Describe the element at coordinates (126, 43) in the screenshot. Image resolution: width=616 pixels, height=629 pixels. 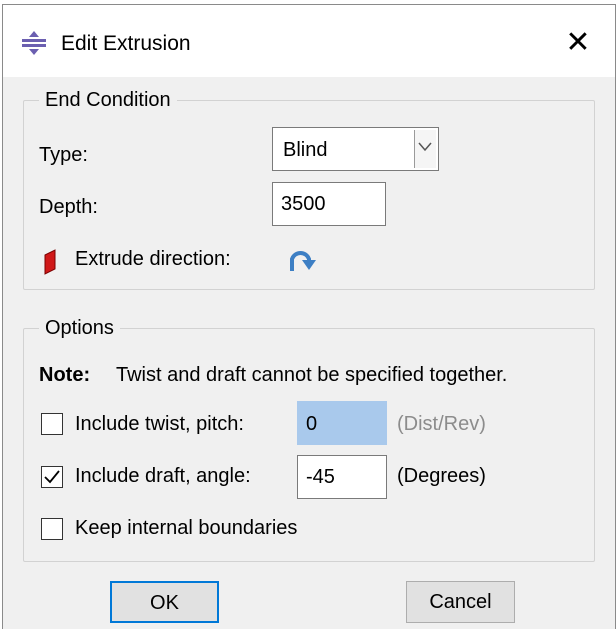
I see `dialog-title: Edit Extrusion` at that location.